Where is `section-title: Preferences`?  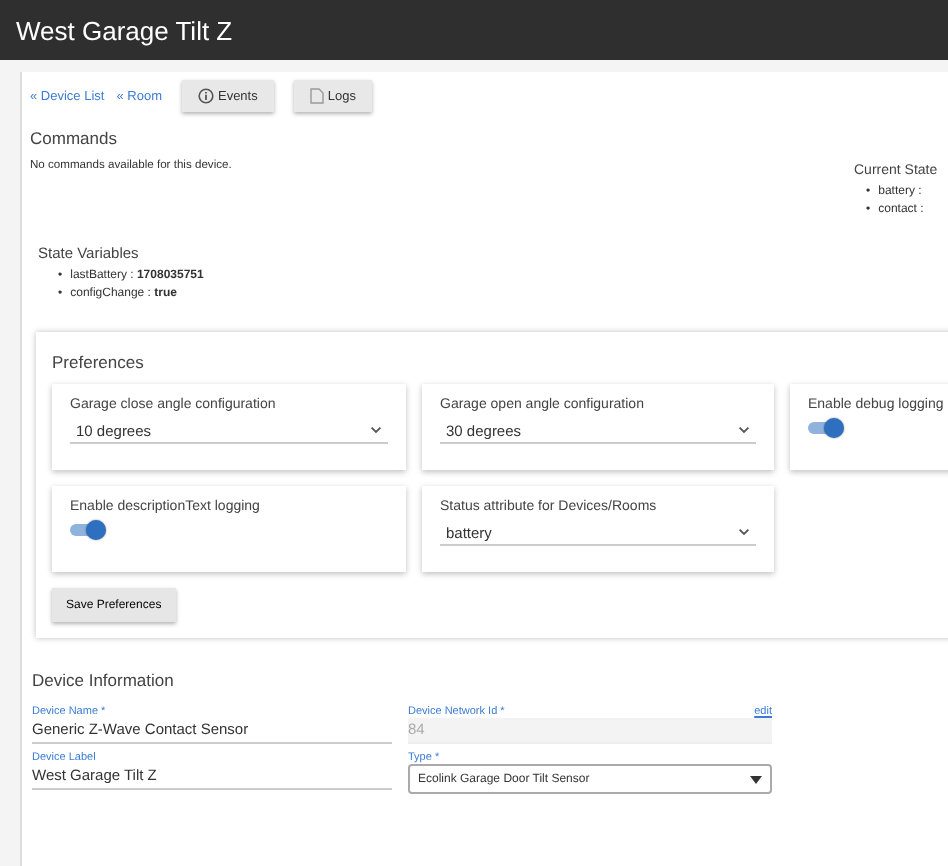
section-title: Preferences is located at coordinates (99, 362).